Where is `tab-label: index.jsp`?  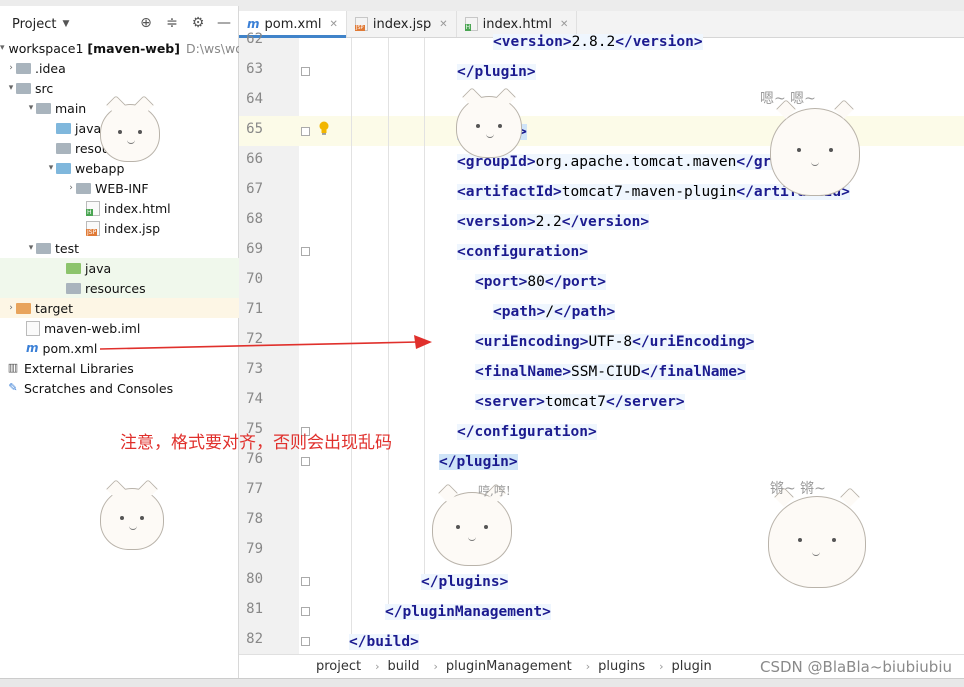 tab-label: index.jsp is located at coordinates (402, 24).